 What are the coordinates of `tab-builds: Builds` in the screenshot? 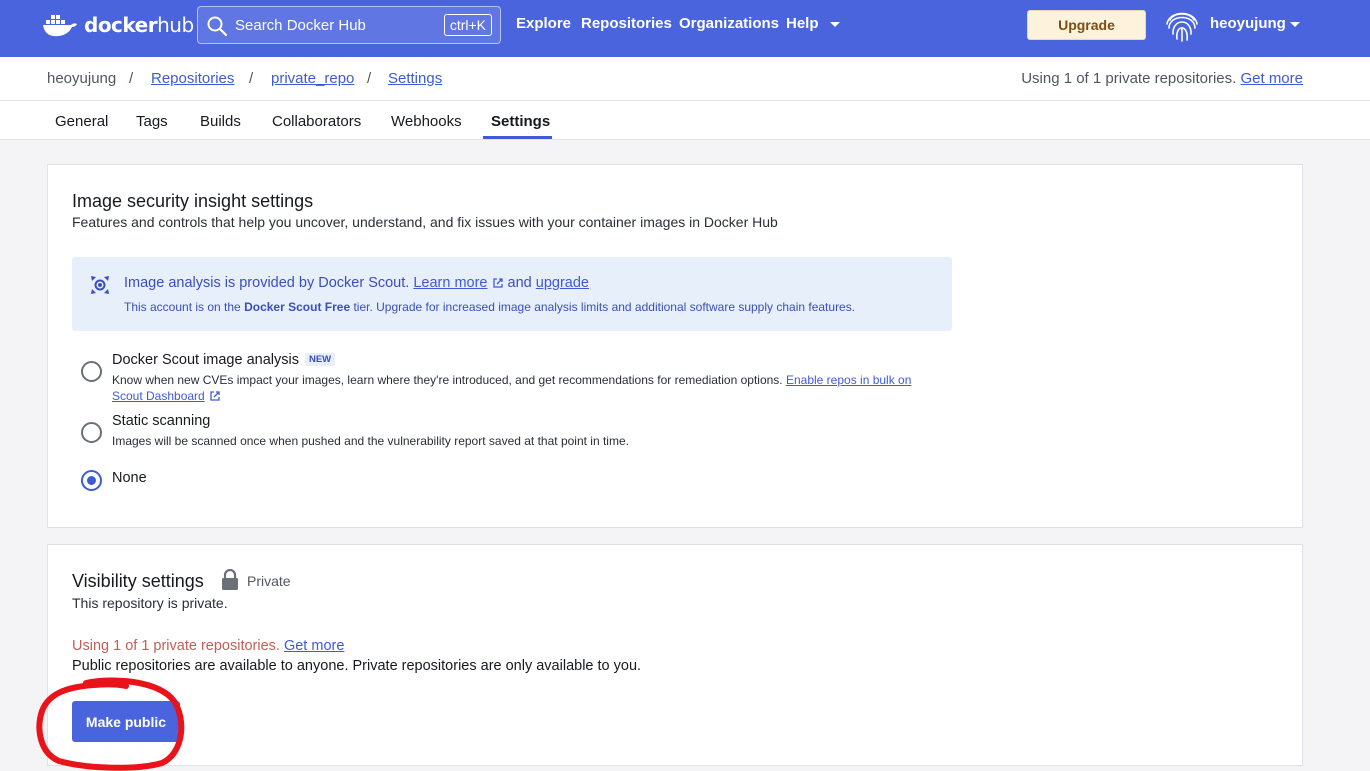 It's located at (220, 121).